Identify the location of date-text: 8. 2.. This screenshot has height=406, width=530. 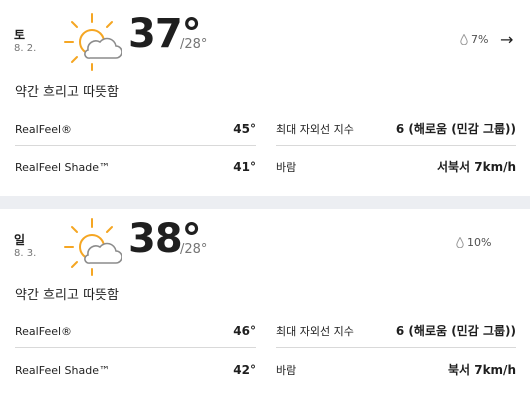
(25, 48).